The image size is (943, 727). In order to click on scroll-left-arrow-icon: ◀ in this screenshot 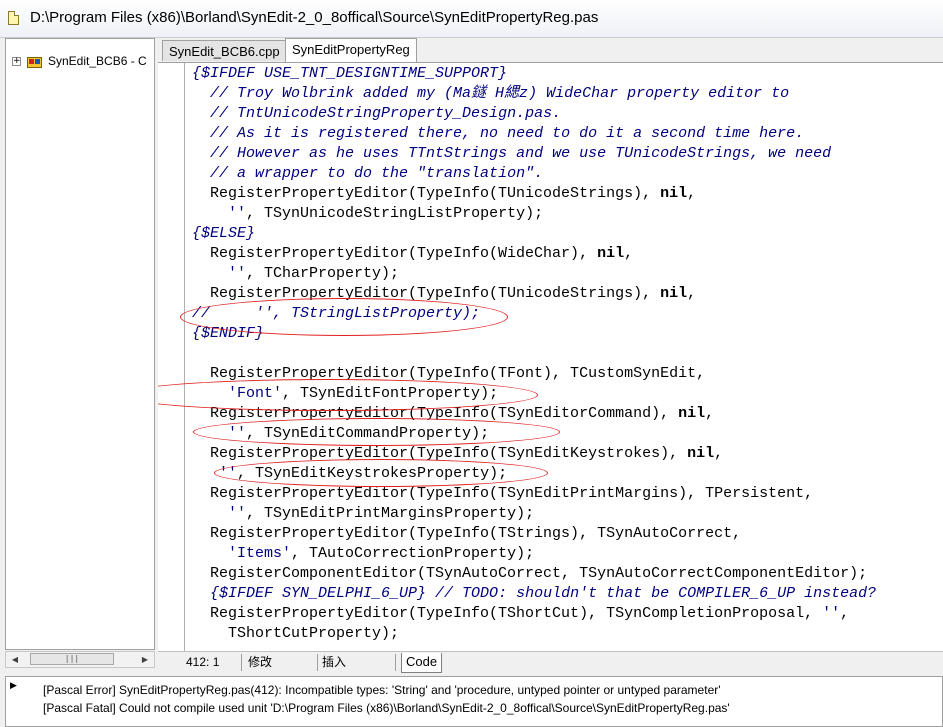, I will do `click(15, 659)`.